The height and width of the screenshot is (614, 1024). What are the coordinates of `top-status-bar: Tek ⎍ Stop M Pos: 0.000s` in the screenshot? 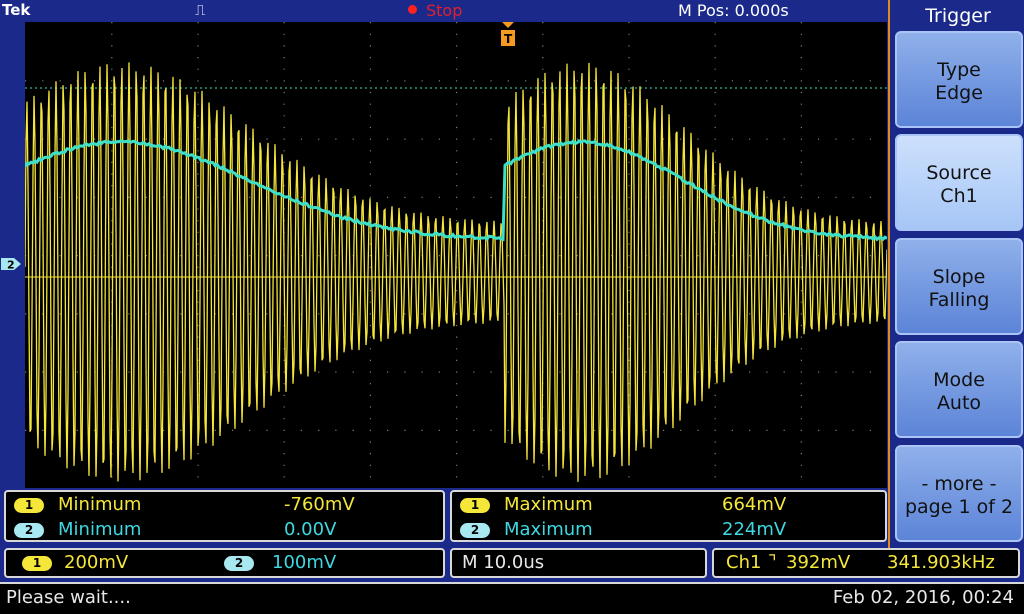 It's located at (444, 11).